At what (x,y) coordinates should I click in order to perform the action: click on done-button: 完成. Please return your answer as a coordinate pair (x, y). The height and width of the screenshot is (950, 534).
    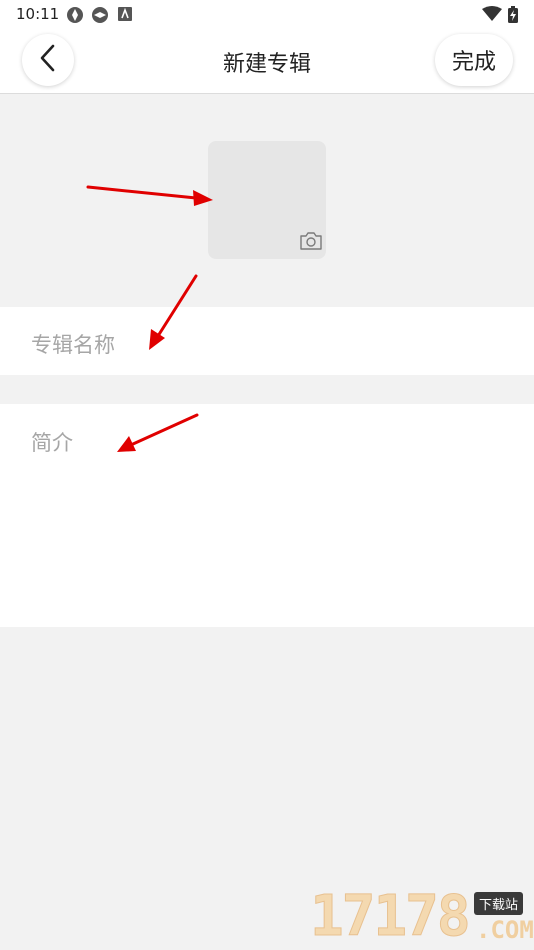
    Looking at the image, I should click on (474, 60).